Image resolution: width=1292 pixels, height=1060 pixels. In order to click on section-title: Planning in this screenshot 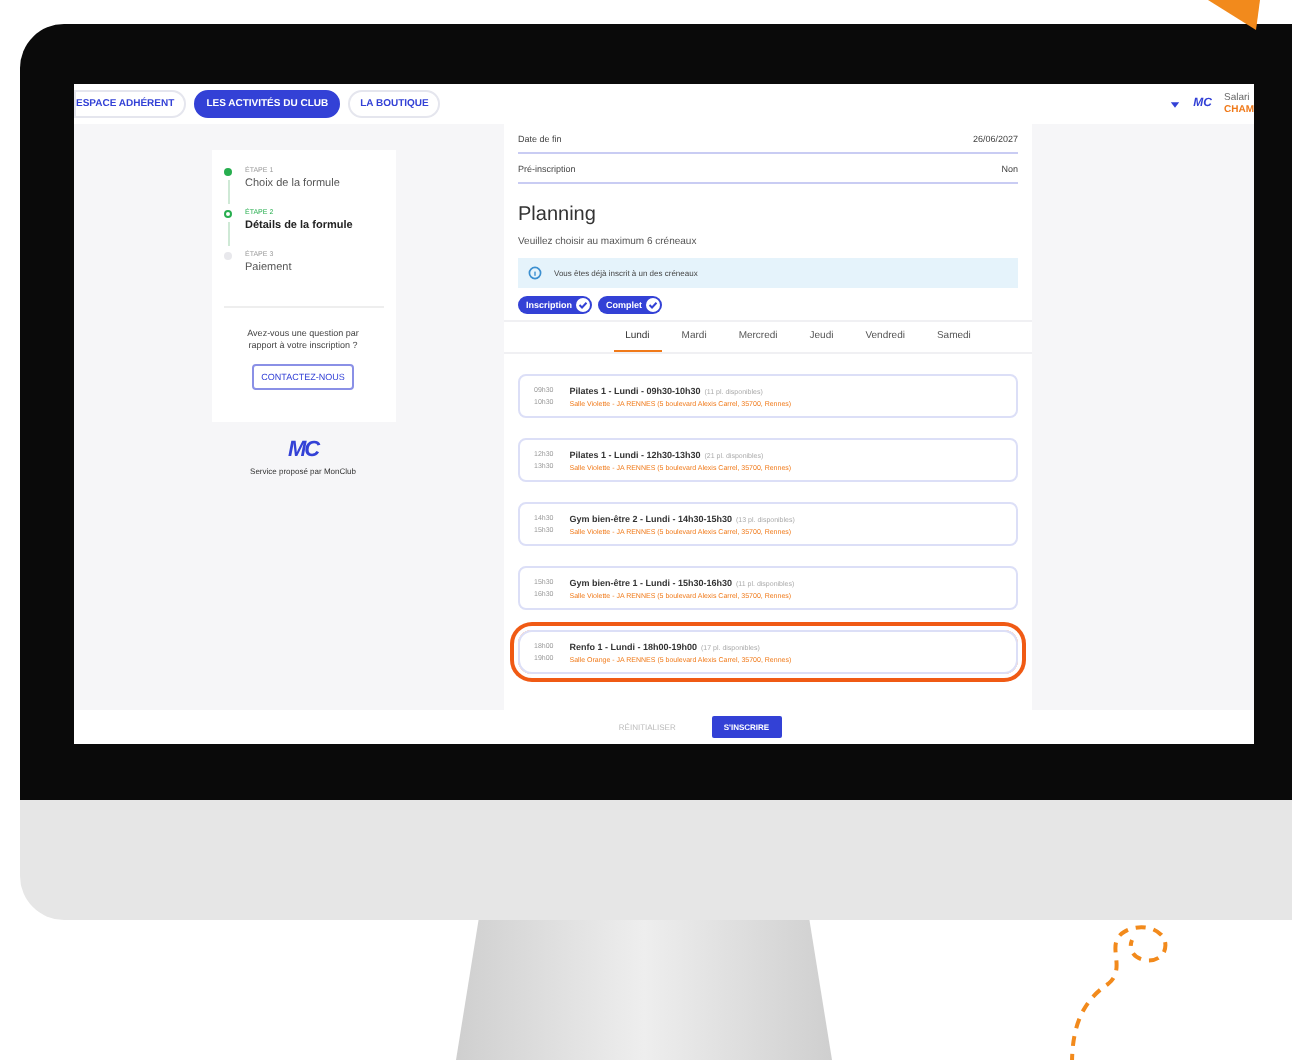, I will do `click(558, 215)`.